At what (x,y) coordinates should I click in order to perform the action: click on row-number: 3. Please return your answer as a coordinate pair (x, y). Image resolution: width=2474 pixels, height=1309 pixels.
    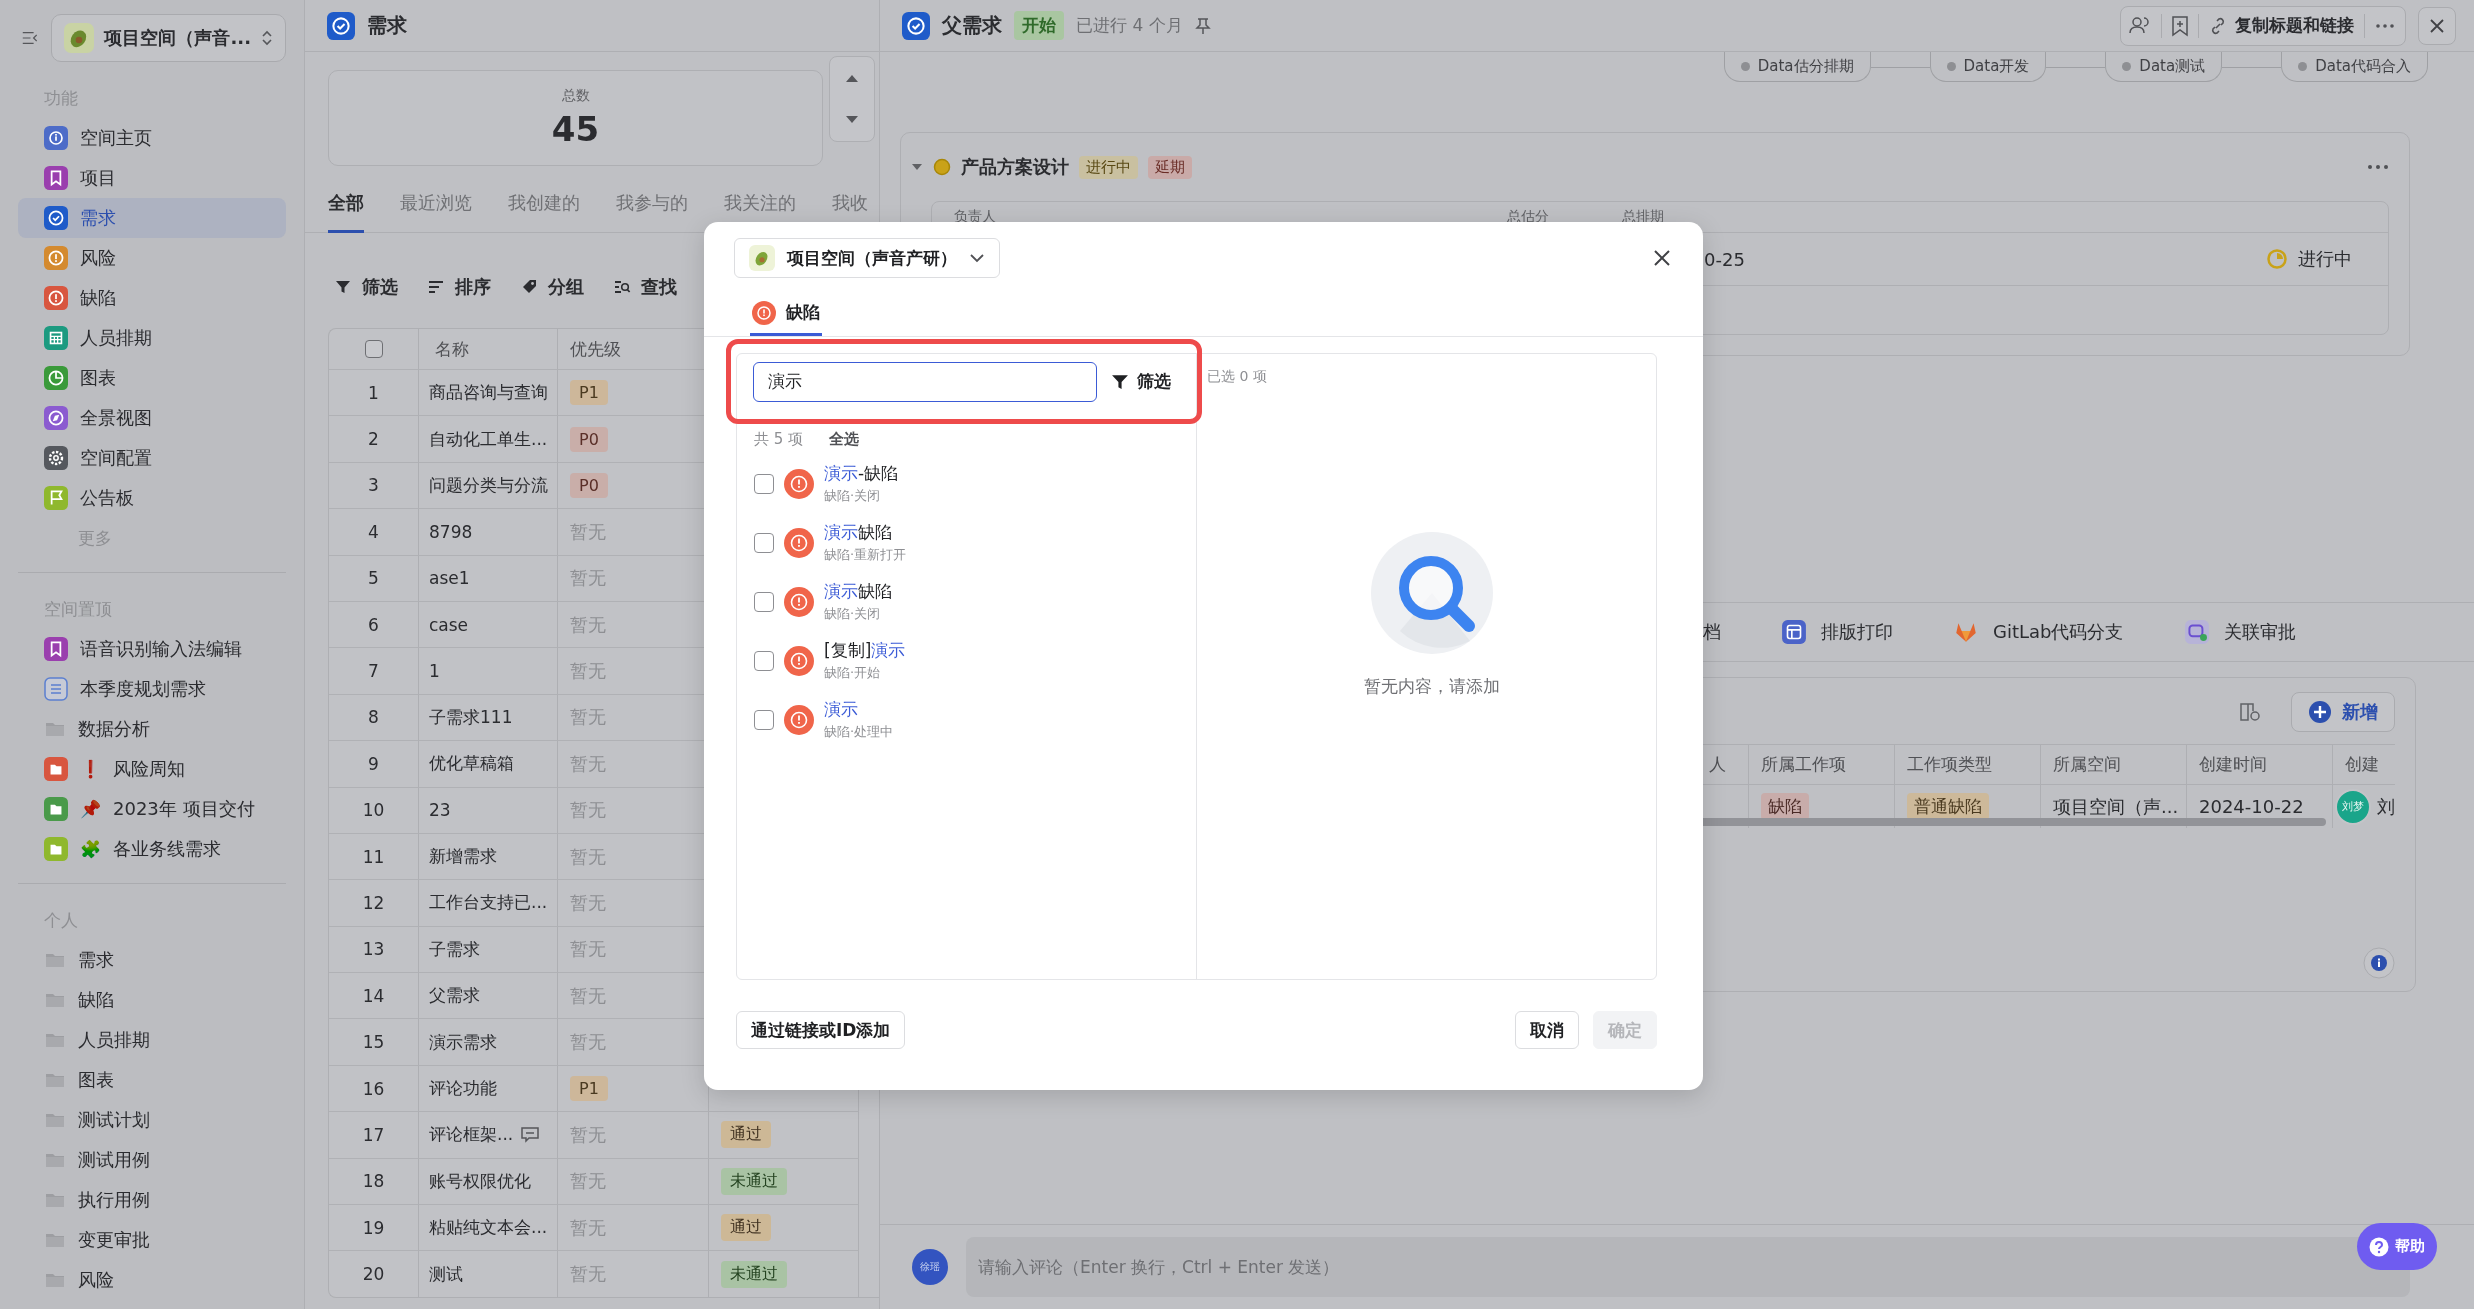
    Looking at the image, I should click on (374, 485).